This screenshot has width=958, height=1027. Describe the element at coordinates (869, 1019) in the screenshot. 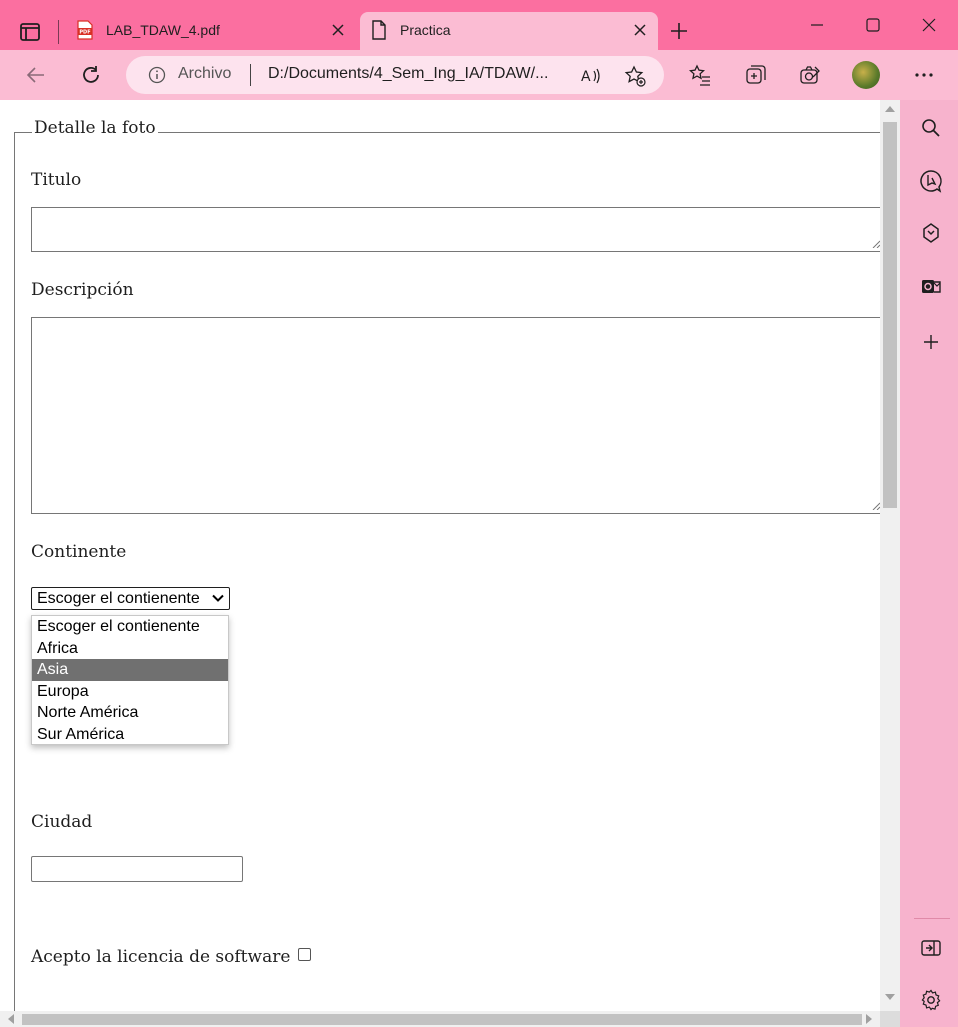

I see `scroll-right-icon` at that location.